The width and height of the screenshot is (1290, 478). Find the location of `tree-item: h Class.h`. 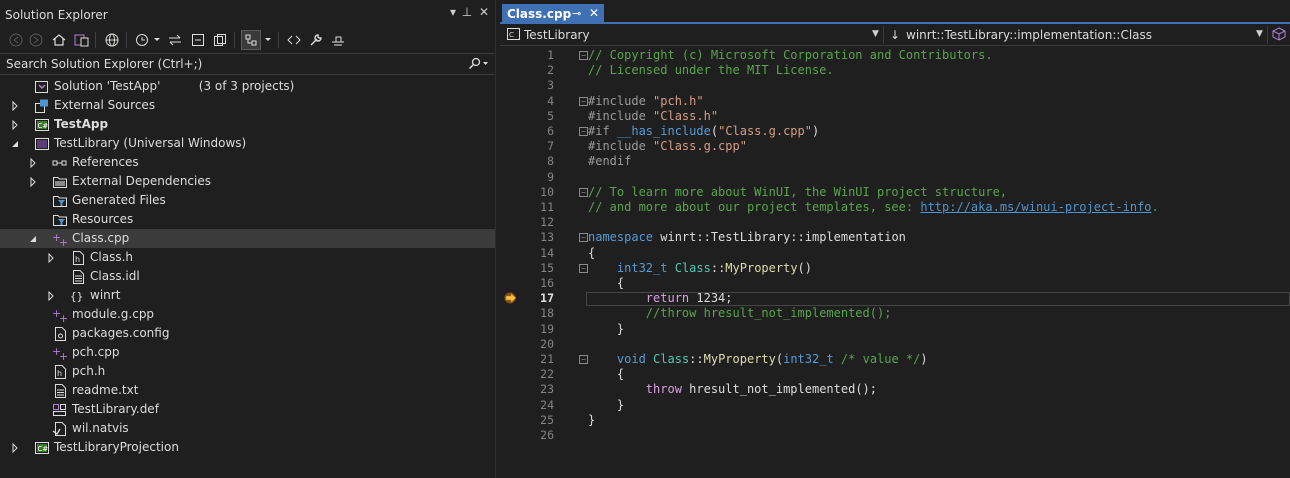

tree-item: h Class.h is located at coordinates (247, 257).